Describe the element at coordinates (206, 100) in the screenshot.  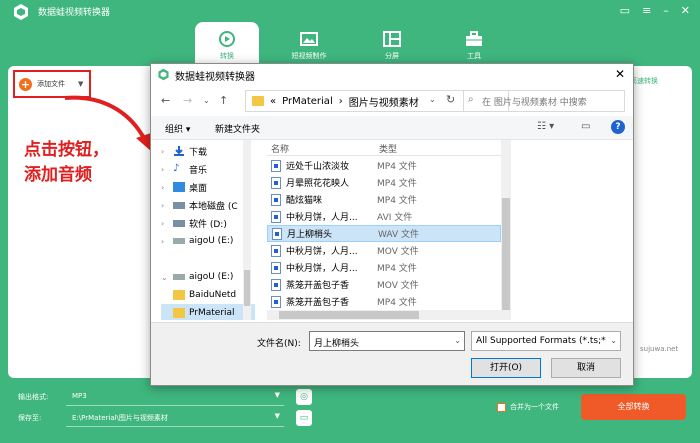
I see `recent-chevron-icon: ⌄` at that location.